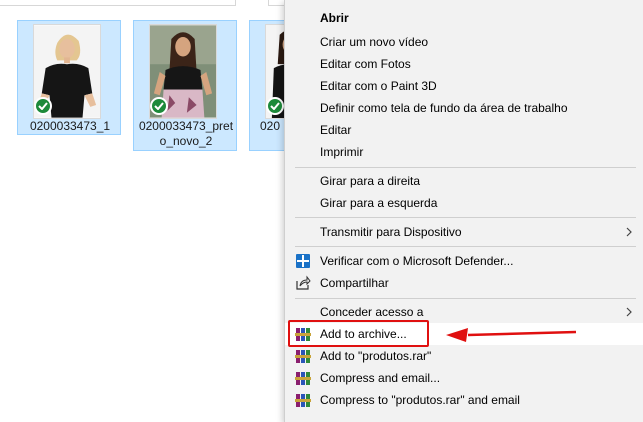 Image resolution: width=643 pixels, height=422 pixels. Describe the element at coordinates (334, 18) in the screenshot. I see `menu-item-label: Abrir` at that location.